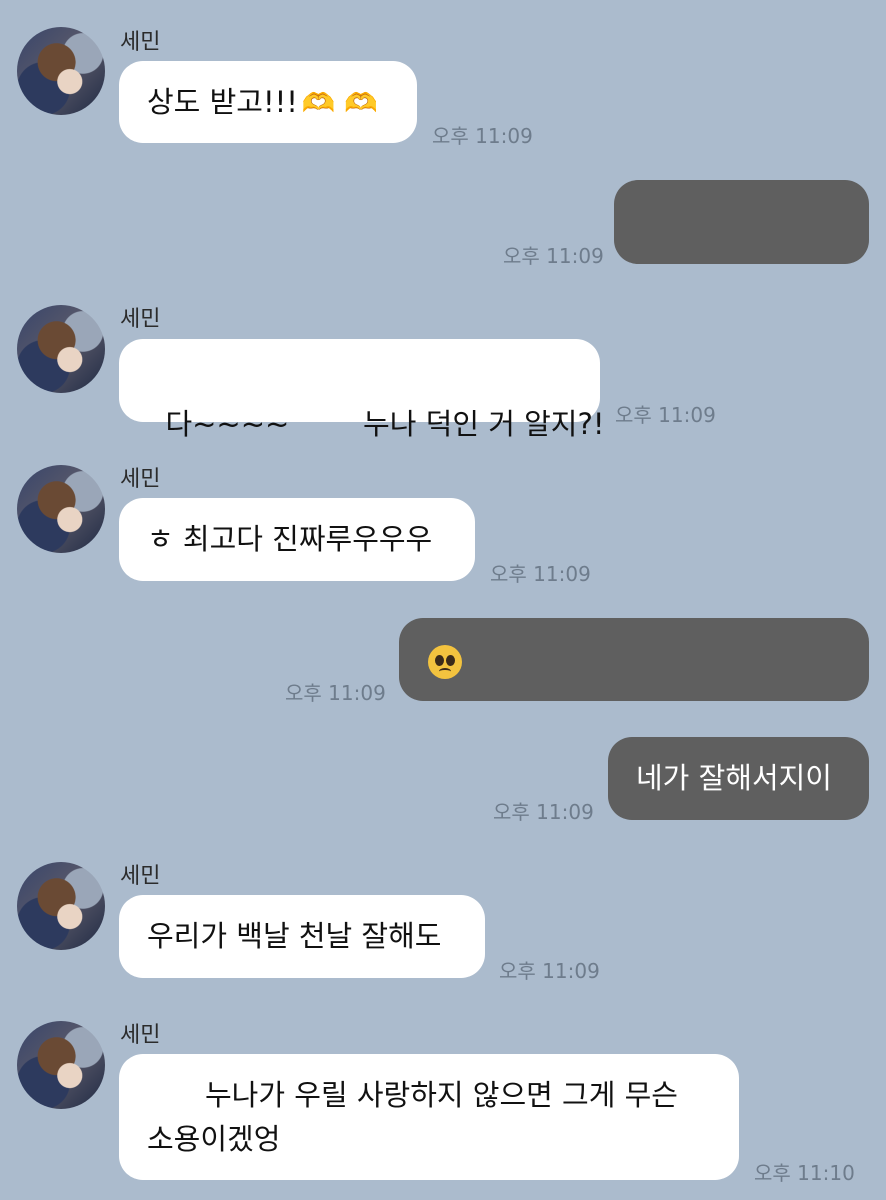 The height and width of the screenshot is (1200, 886). Describe the element at coordinates (362, 390) in the screenshot. I see `message-bubble-incoming: 다~~~~ 누나 덕인 거 알지?!` at that location.